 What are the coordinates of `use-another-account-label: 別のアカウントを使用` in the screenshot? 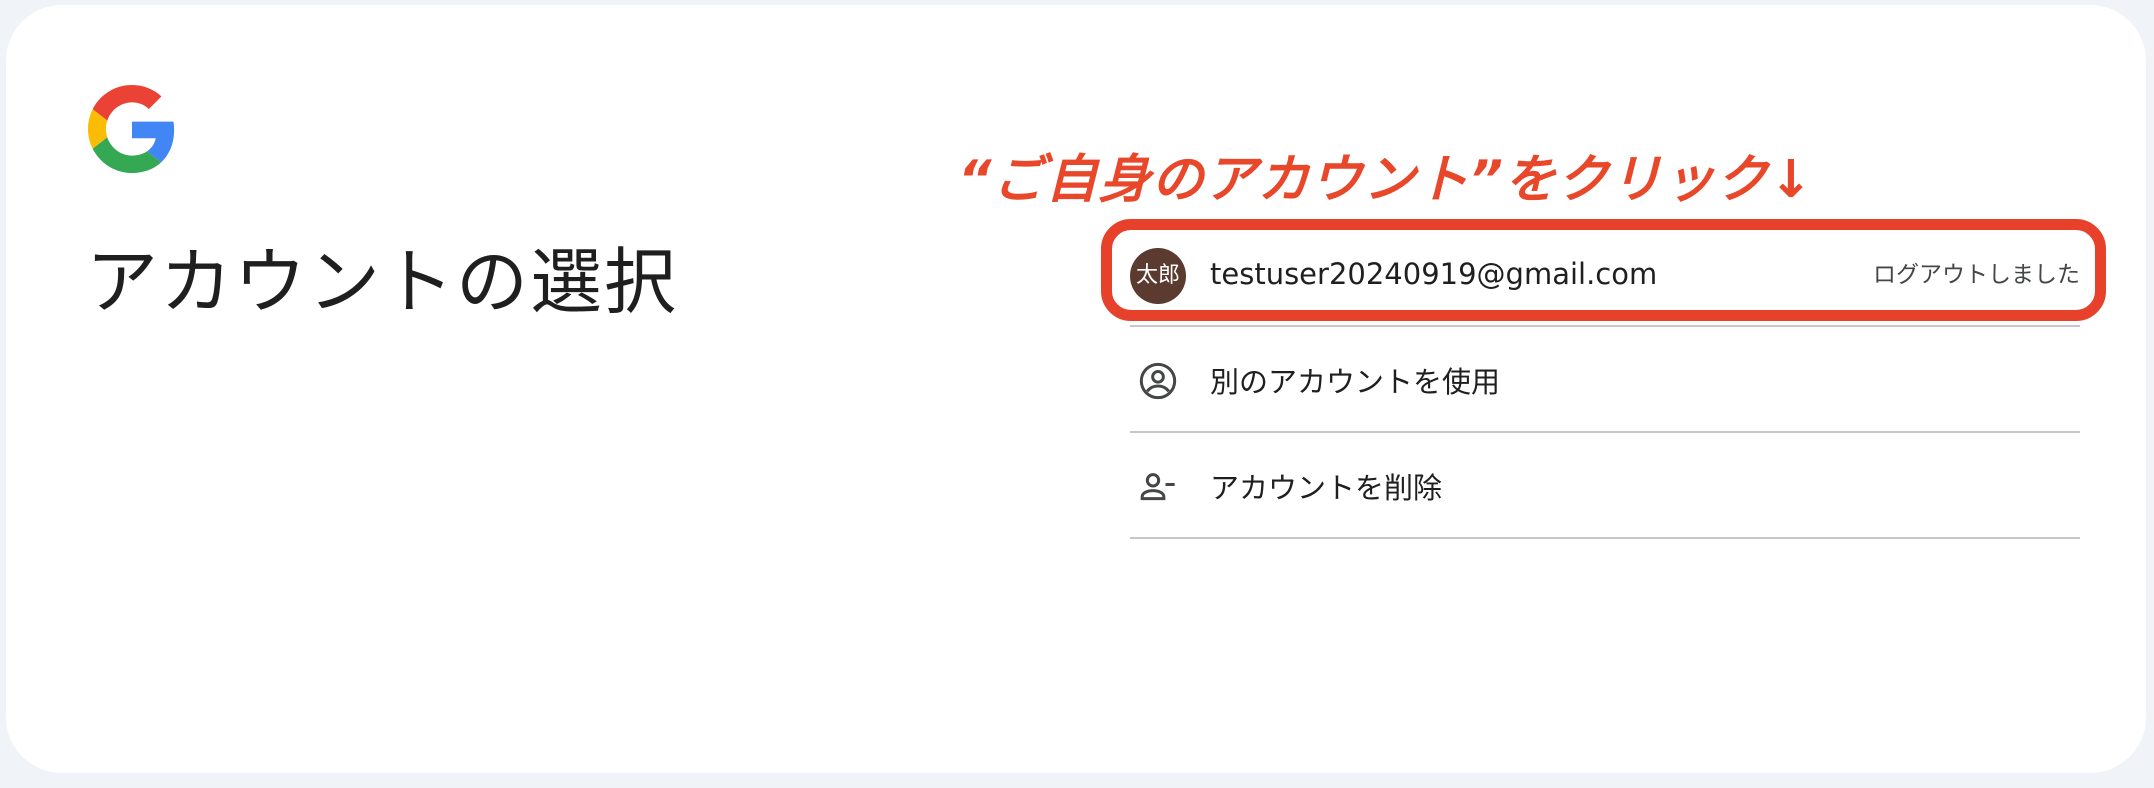 It's located at (1355, 382).